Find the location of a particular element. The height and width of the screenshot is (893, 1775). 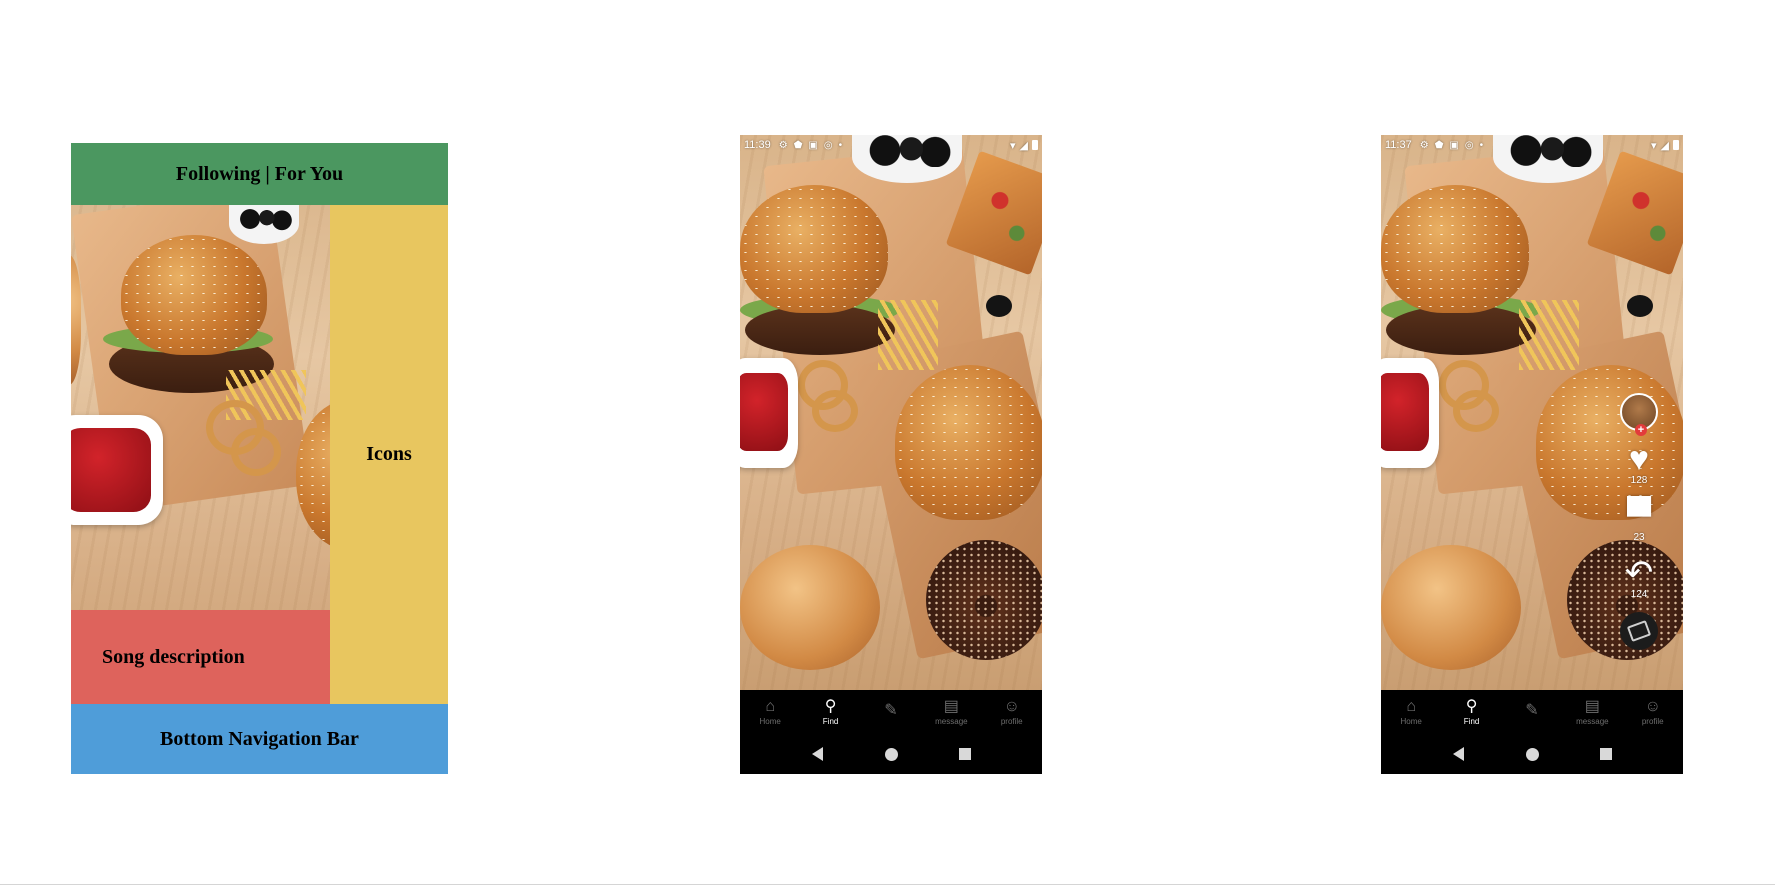

music-disc-icon is located at coordinates (1639, 631).